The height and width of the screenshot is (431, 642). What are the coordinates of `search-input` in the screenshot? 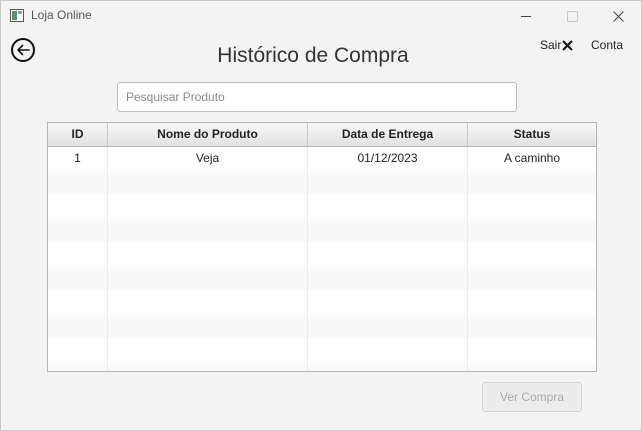 It's located at (317, 97).